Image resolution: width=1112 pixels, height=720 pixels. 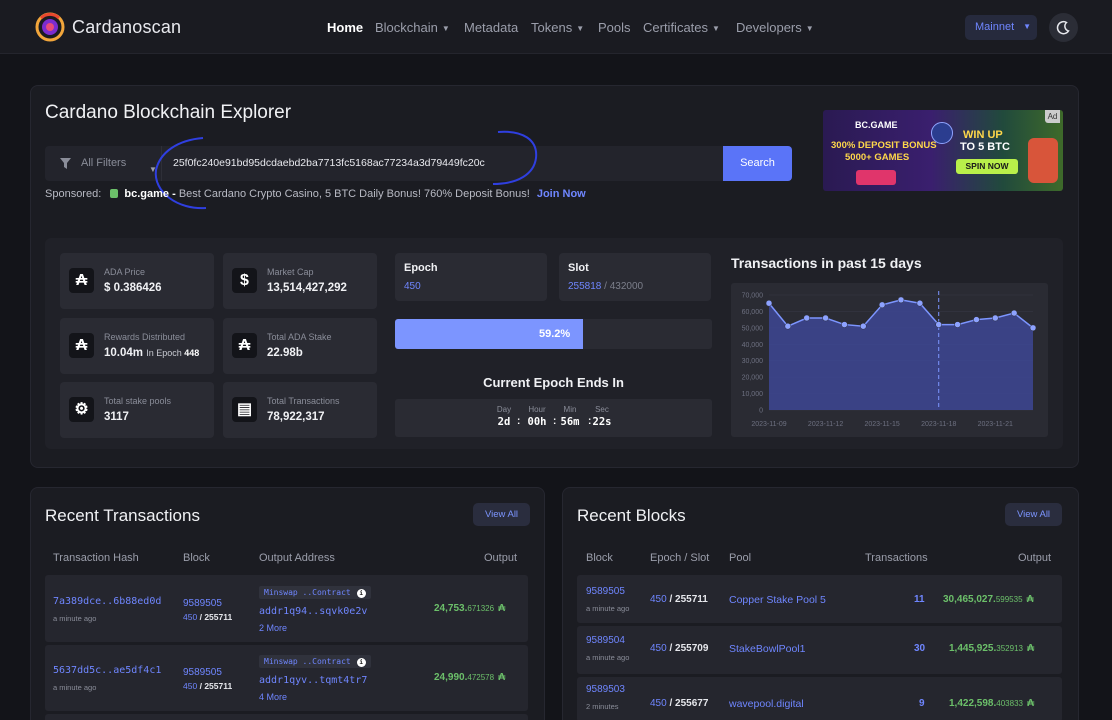 I want to click on y-tick-label: 50,000, so click(x=753, y=328).